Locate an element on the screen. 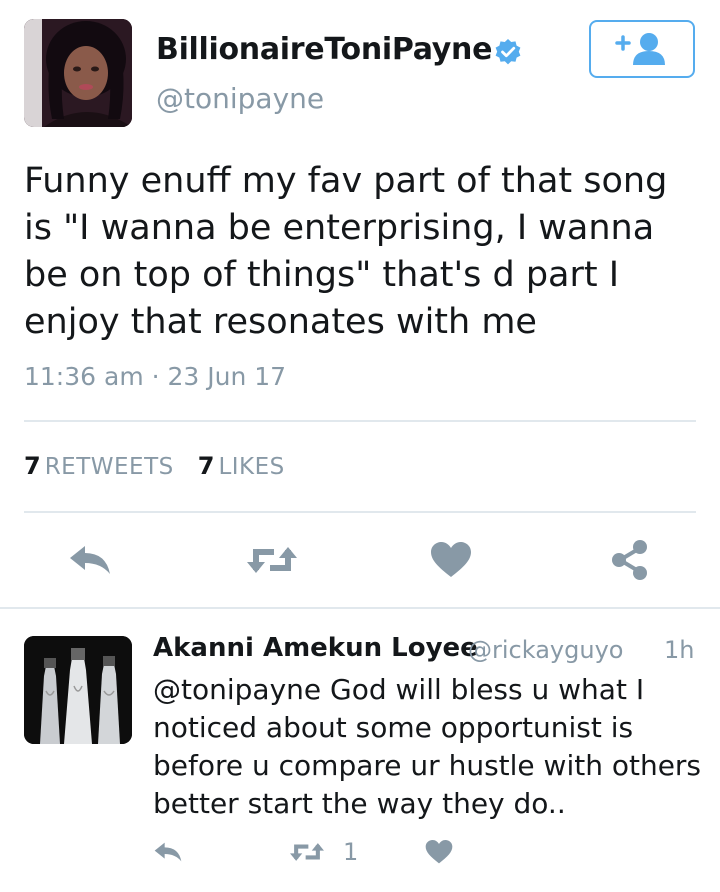 The height and width of the screenshot is (892, 720). author-handle: @tonipayne is located at coordinates (240, 98).